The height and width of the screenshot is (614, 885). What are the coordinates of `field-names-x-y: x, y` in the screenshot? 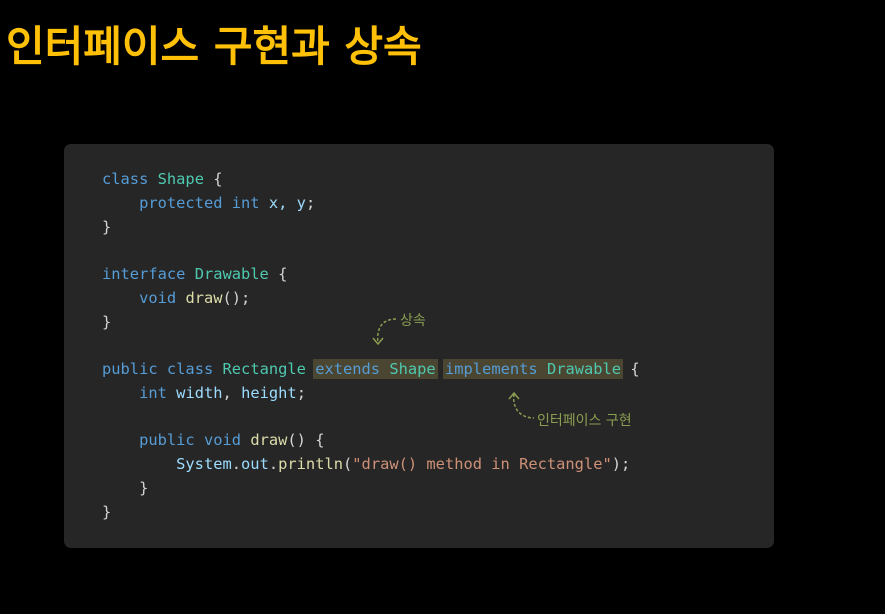 It's located at (287, 202).